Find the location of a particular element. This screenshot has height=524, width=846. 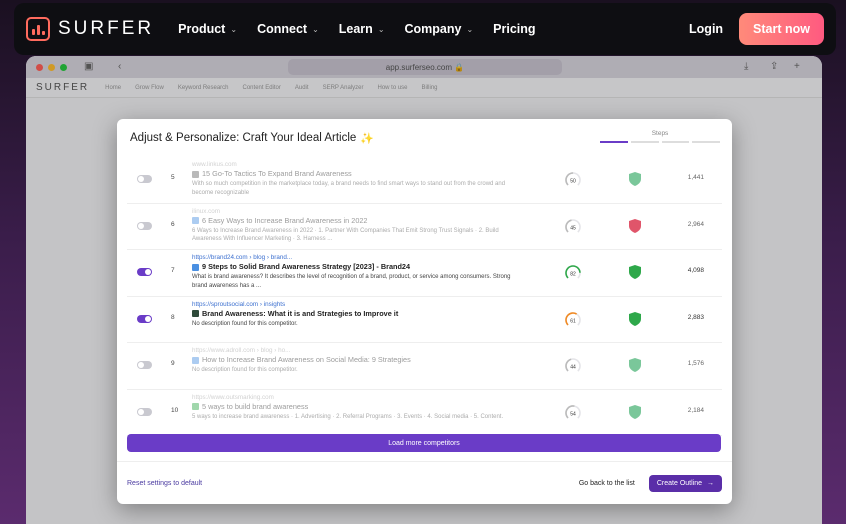

word-count: 1,441 is located at coordinates (695, 177).